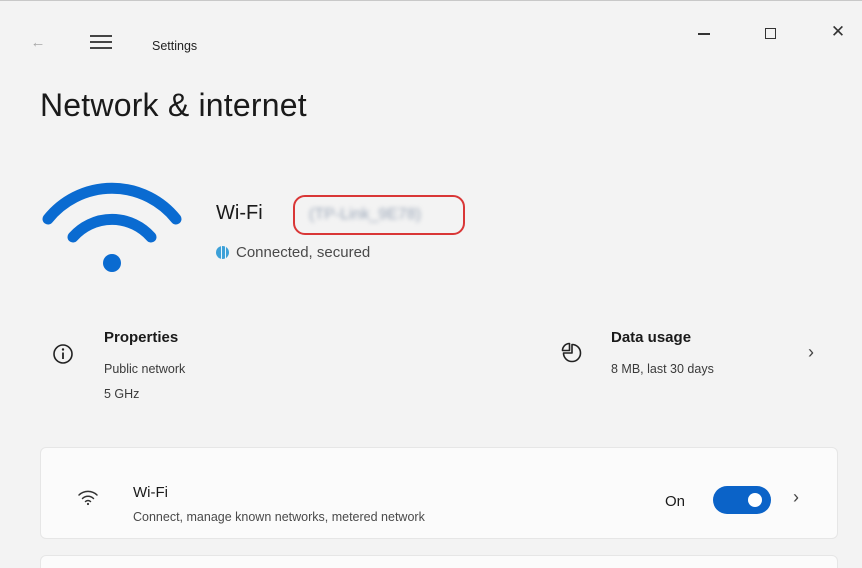 Image resolution: width=862 pixels, height=568 pixels. Describe the element at coordinates (439, 561) in the screenshot. I see `next-settings-card` at that location.